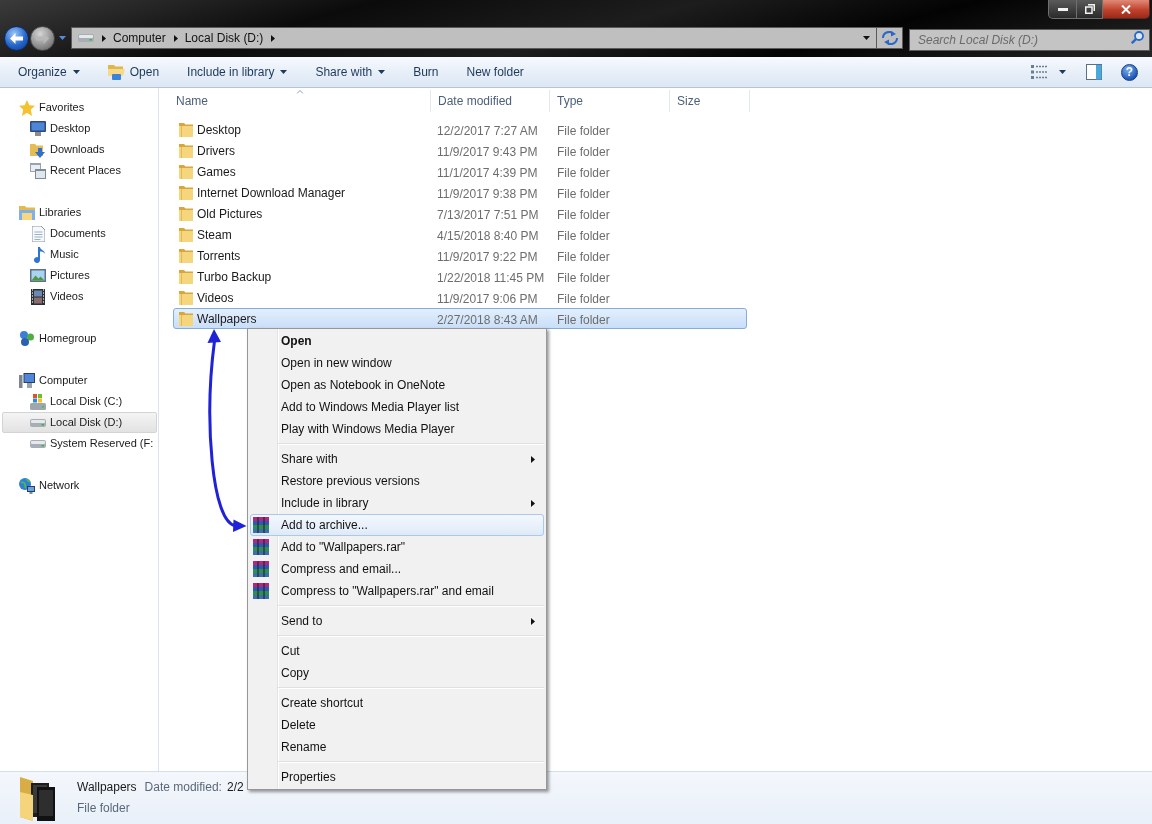  I want to click on search-icon, so click(1137, 37).